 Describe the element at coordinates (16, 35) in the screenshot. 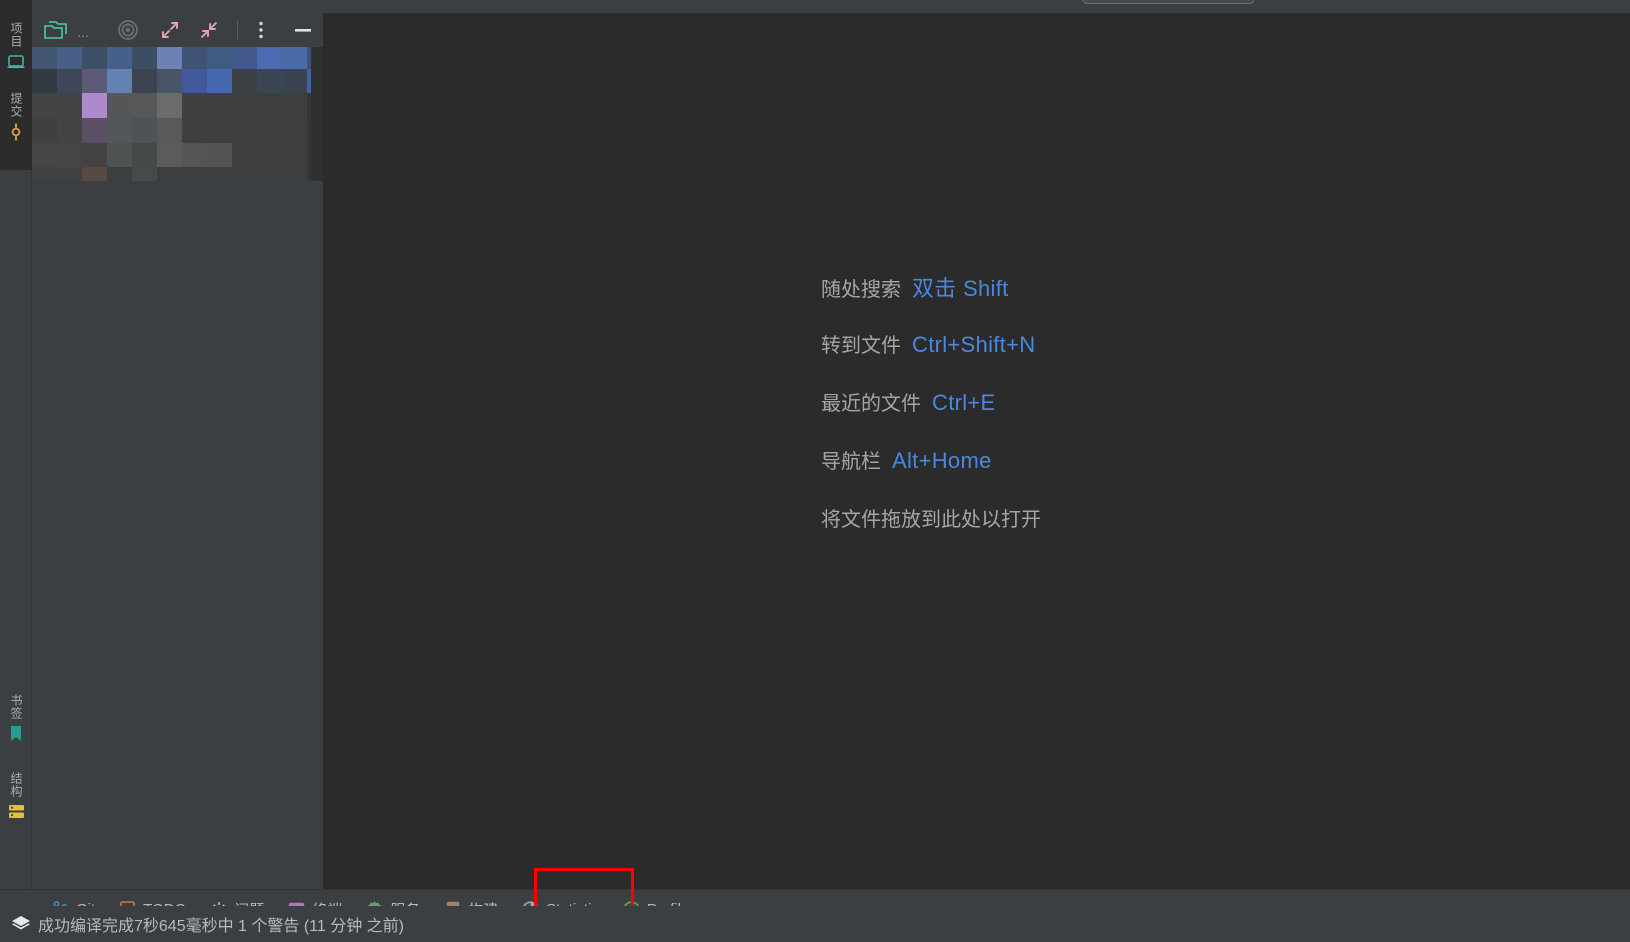

I see `sidebar-item-project-label: 项目` at that location.